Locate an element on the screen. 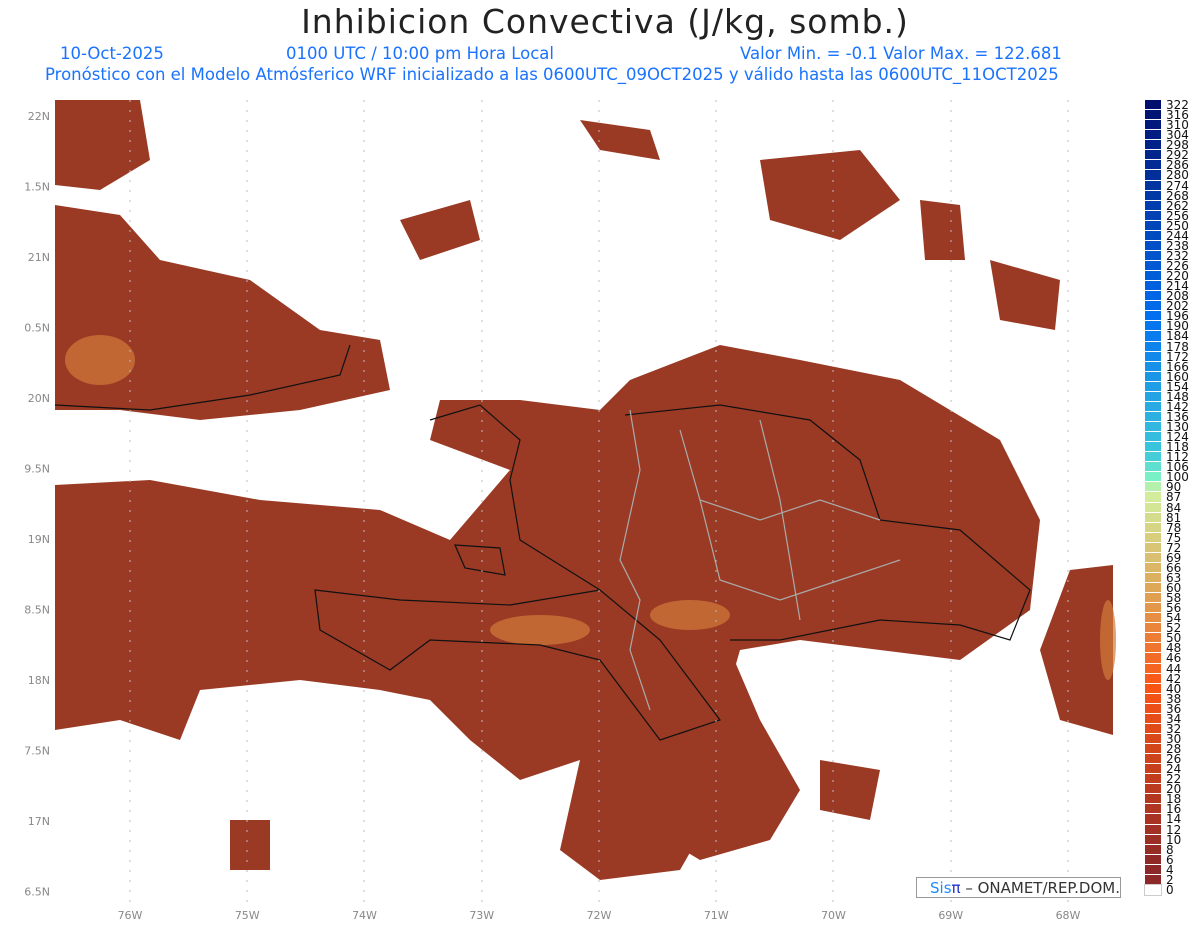  credit-box: Sisπ – ONAMET/REP.DOM. is located at coordinates (1018, 887).